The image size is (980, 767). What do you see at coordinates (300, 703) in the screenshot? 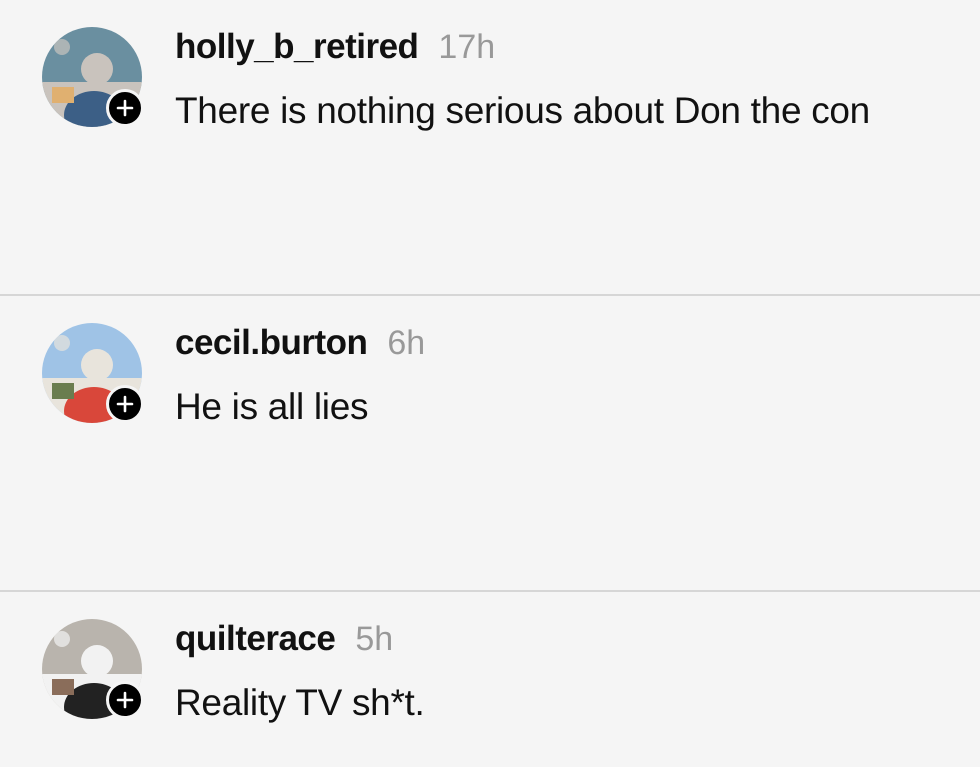
I see `comment-text: Reality TV sh*t.` at bounding box center [300, 703].